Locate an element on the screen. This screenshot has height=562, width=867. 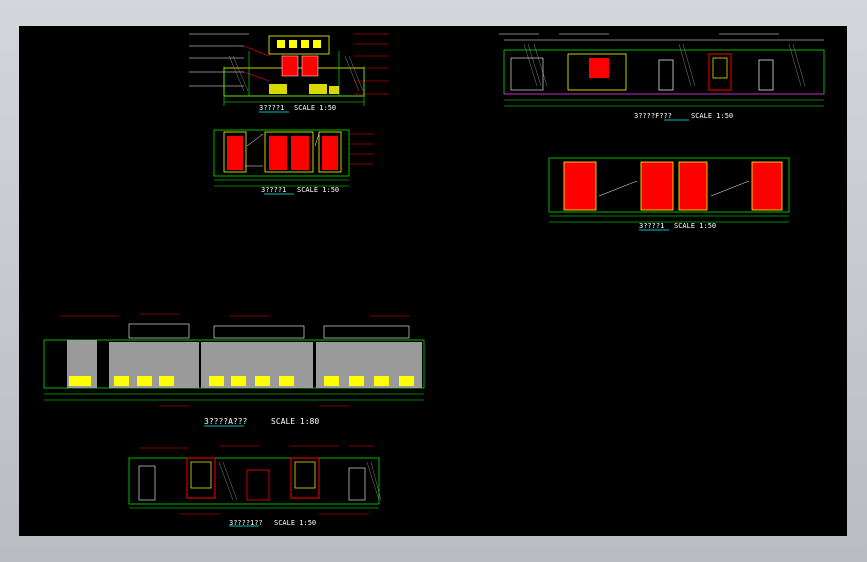
elevation-mid-left-drawing is located at coordinates (293, 162).